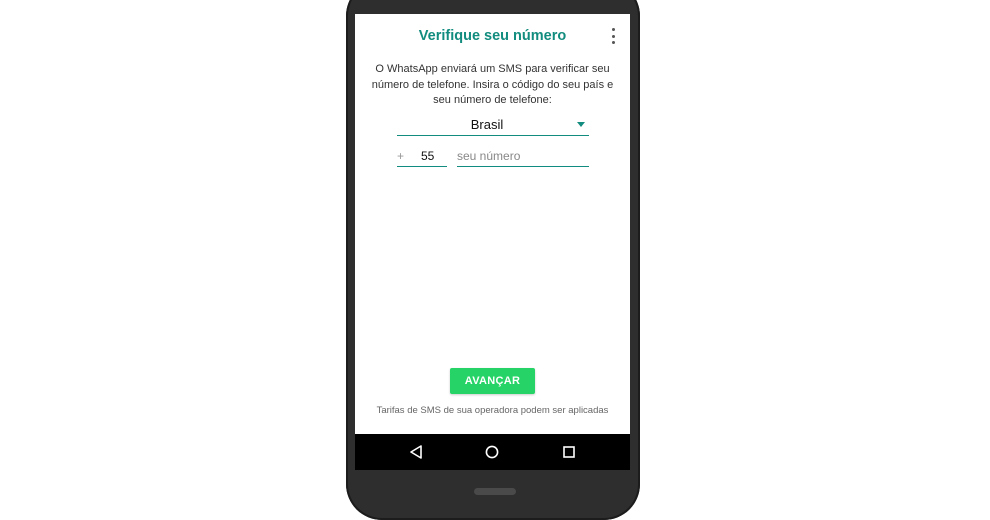  I want to click on back-triangle-icon, so click(416, 452).